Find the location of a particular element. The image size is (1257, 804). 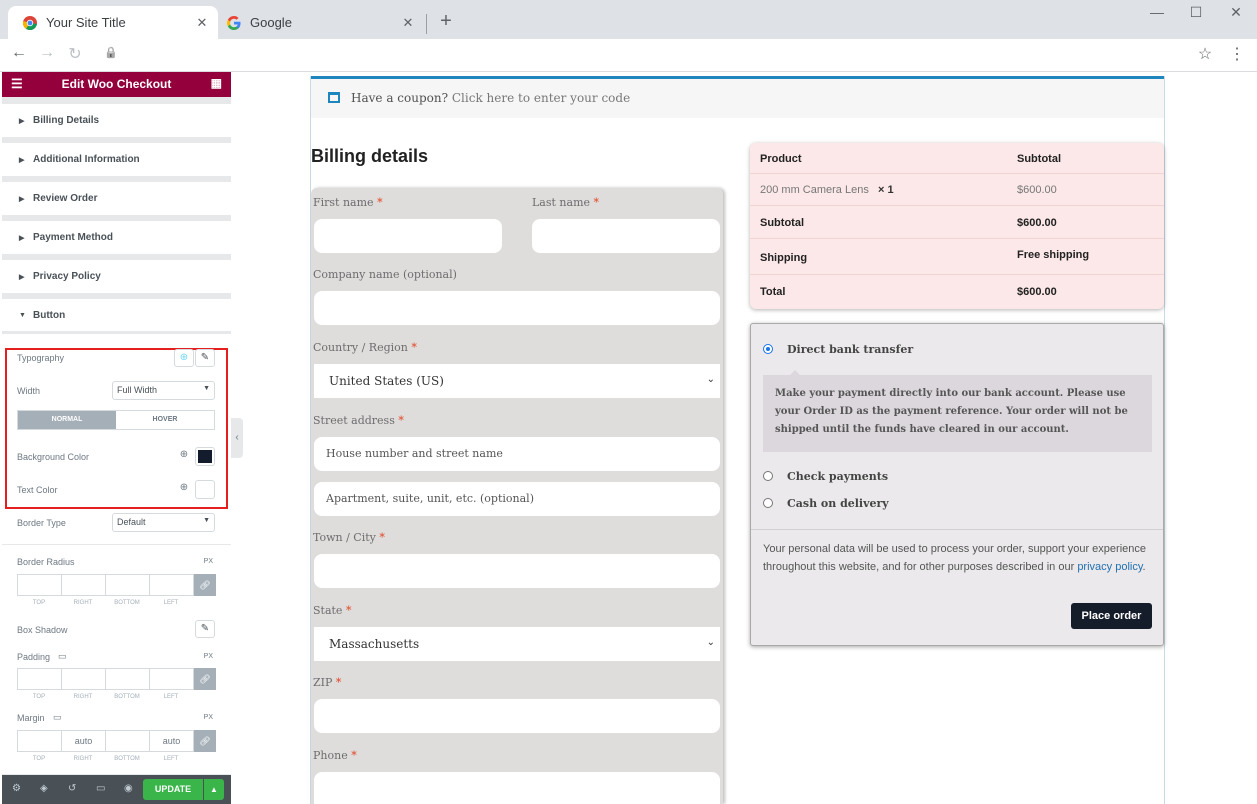

back-icon: ← is located at coordinates (19, 53).